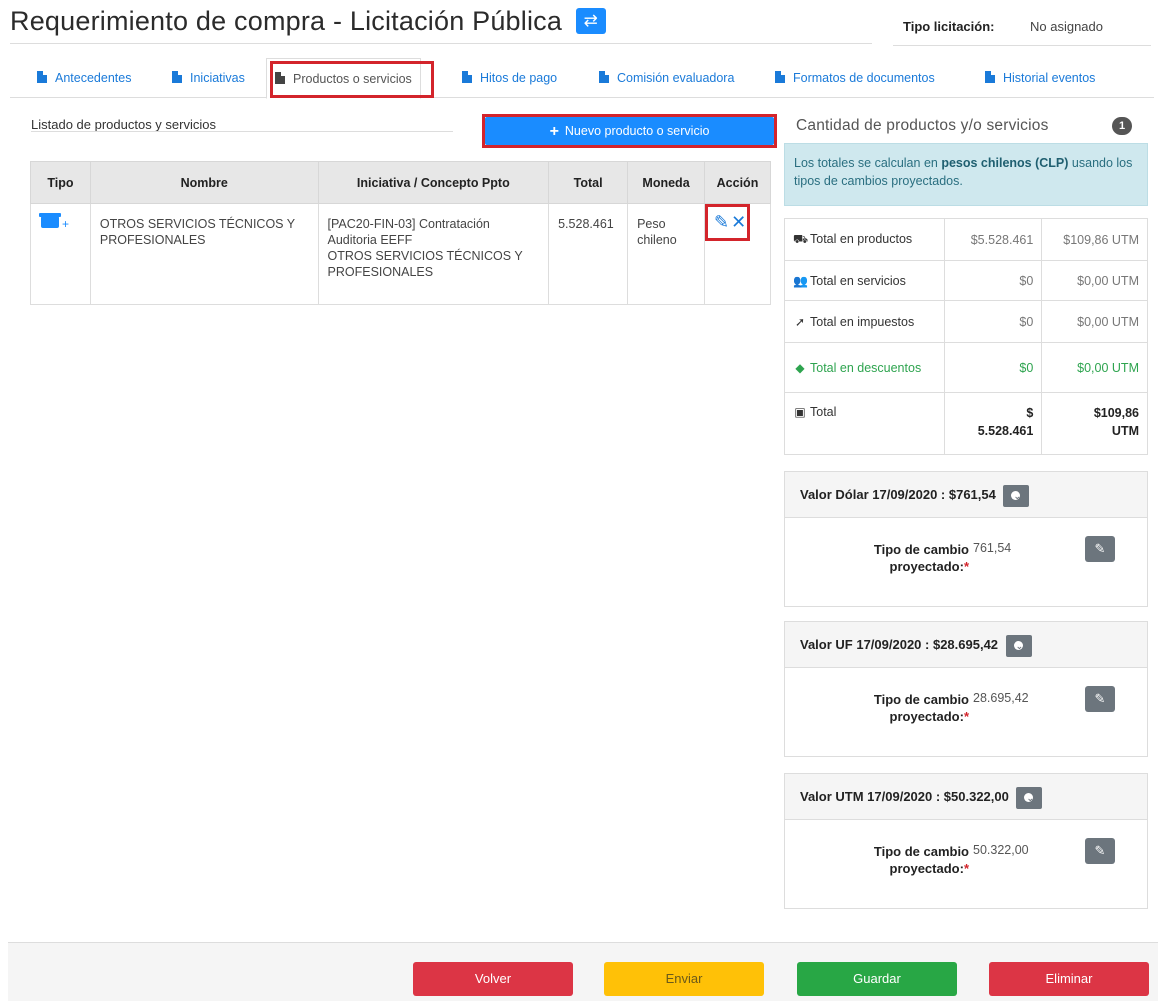 Image resolution: width=1164 pixels, height=1001 pixels. Describe the element at coordinates (965, 367) in the screenshot. I see `totals-row-descuentos: ◆ Total en descuentos $0 $0,00 UTM` at that location.